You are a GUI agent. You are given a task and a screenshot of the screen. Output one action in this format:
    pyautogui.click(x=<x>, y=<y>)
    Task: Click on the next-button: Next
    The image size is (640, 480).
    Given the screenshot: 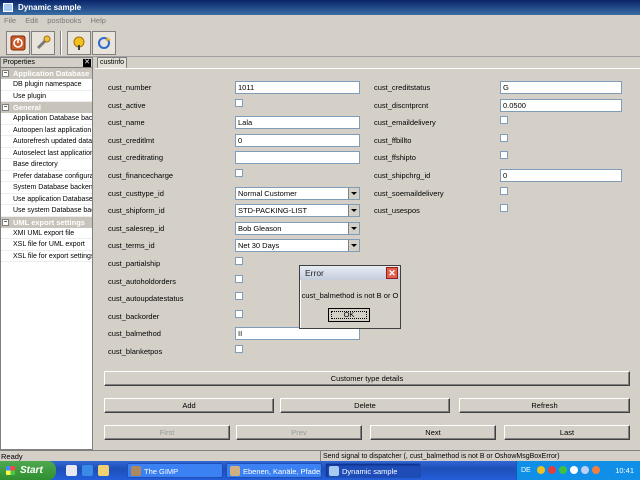 What is the action you would take?
    pyautogui.click(x=433, y=432)
    